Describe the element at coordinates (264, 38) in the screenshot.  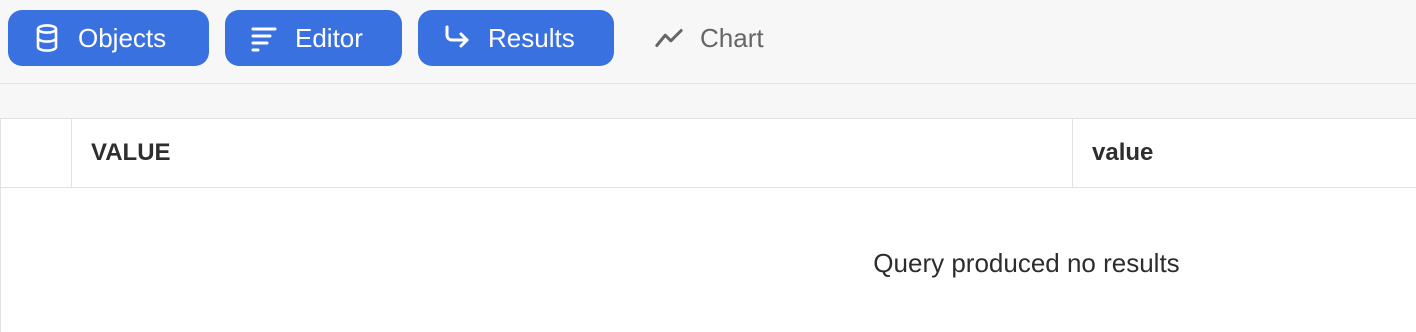
I see `lines-icon` at that location.